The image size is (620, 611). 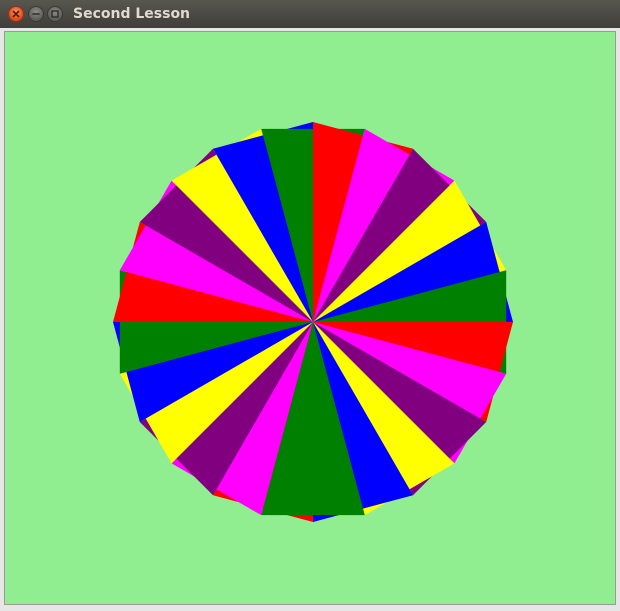 I want to click on minimize-button, so click(x=36, y=14).